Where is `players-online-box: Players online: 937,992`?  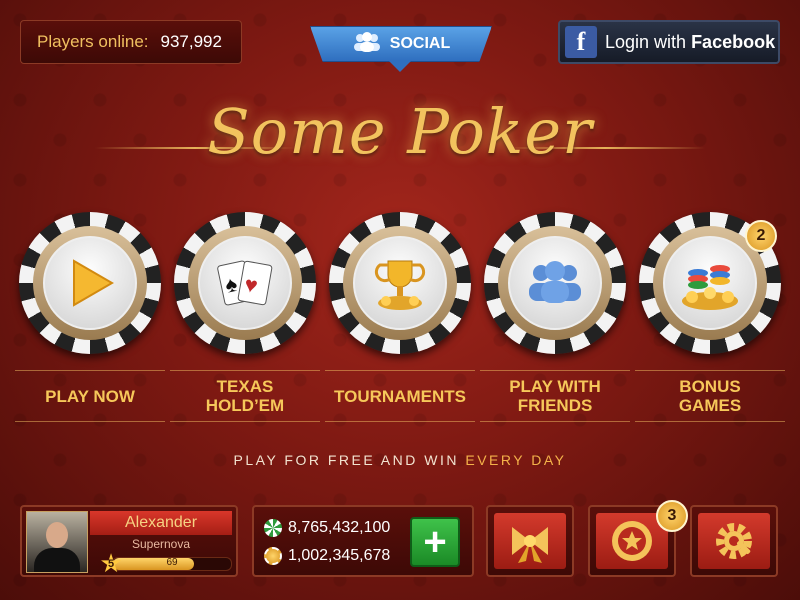 players-online-box: Players online: 937,992 is located at coordinates (131, 42).